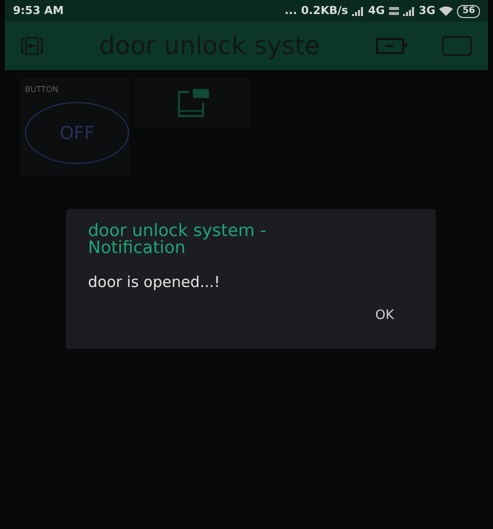 The width and height of the screenshot is (493, 529). What do you see at coordinates (446, 11) in the screenshot?
I see `wifi-icon` at bounding box center [446, 11].